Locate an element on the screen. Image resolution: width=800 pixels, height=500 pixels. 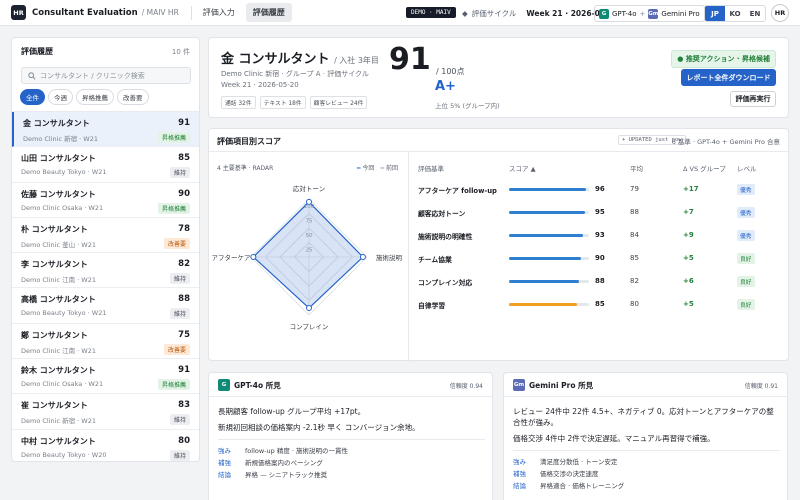
history-list-item: 朴 コンサルタント 78 Demo Clinic 釜山 · W21 改善要 is located at coordinates (105, 236).